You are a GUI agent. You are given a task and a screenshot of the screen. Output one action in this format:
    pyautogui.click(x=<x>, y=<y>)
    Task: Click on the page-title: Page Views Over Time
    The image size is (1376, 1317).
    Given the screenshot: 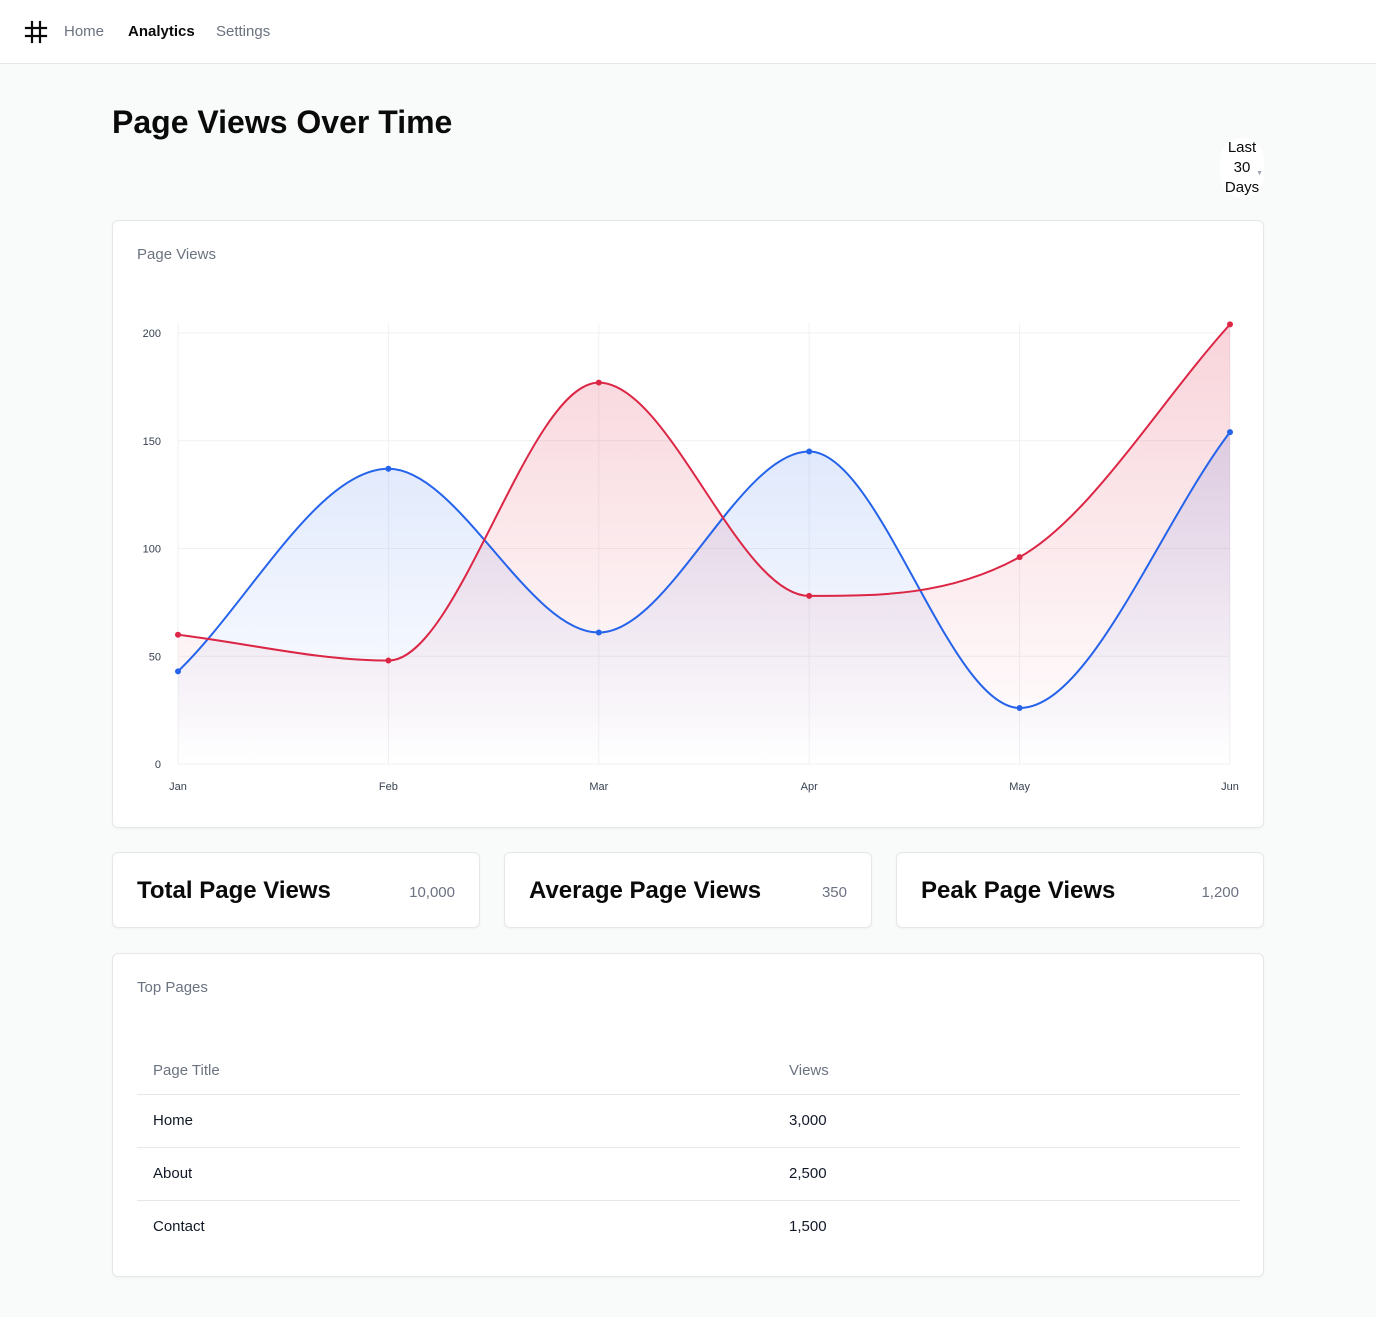 What is the action you would take?
    pyautogui.click(x=282, y=122)
    